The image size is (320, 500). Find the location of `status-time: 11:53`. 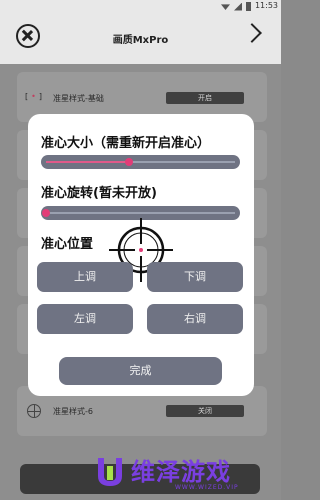

status-time: 11:53 is located at coordinates (266, 5).